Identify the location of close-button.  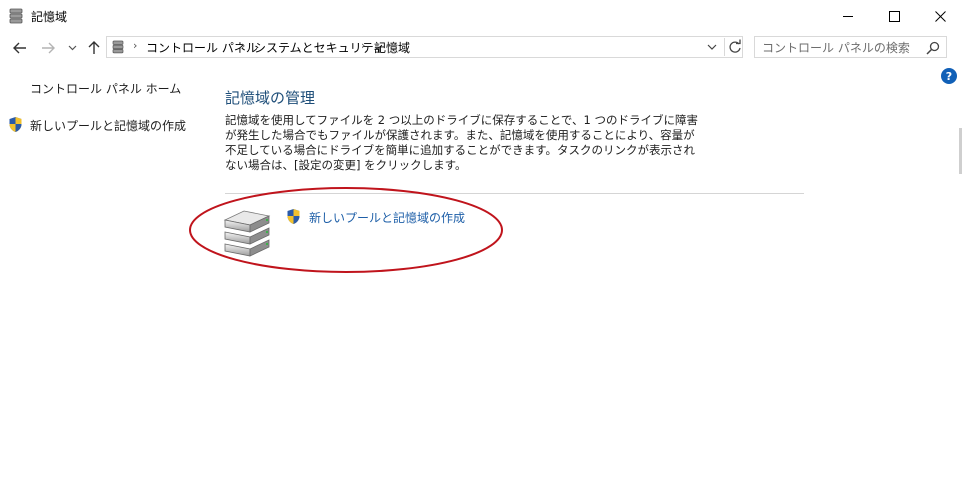
(939, 16).